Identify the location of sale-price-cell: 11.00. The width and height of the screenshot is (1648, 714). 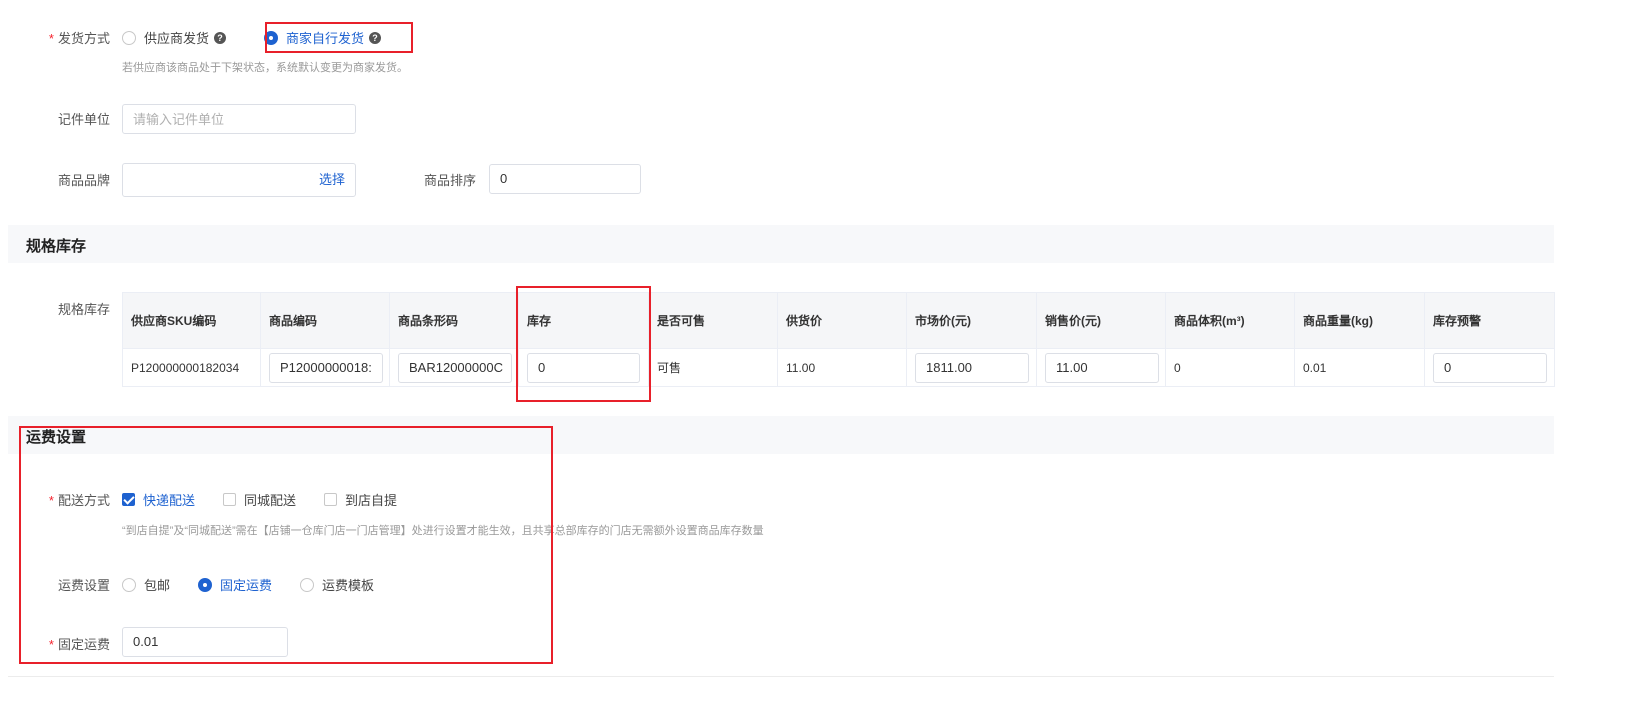
(1101, 367).